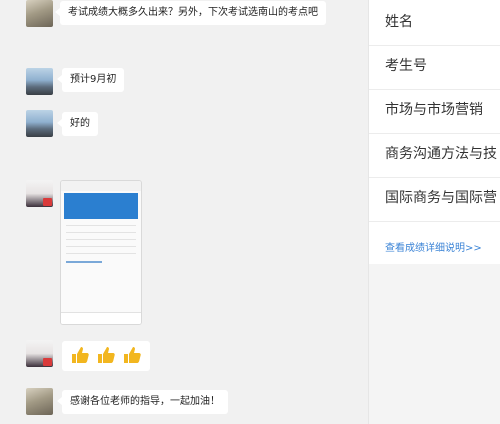 The width and height of the screenshot is (500, 424). What do you see at coordinates (442, 246) in the screenshot?
I see `score-details-link: 查看成绩详细说明>>` at bounding box center [442, 246].